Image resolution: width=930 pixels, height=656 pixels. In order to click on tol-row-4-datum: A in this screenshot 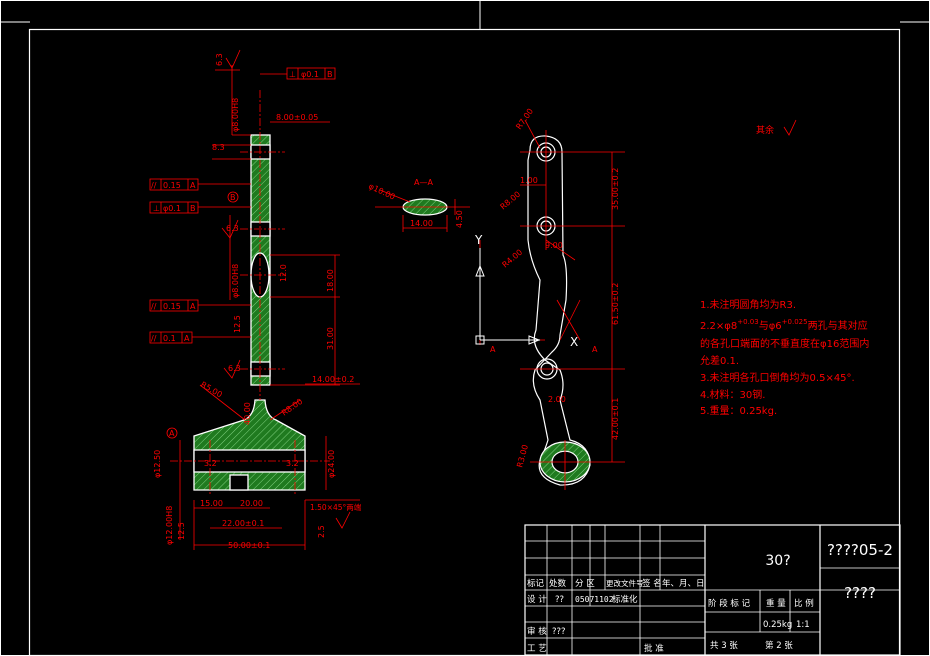, I will do `click(187, 338)`.